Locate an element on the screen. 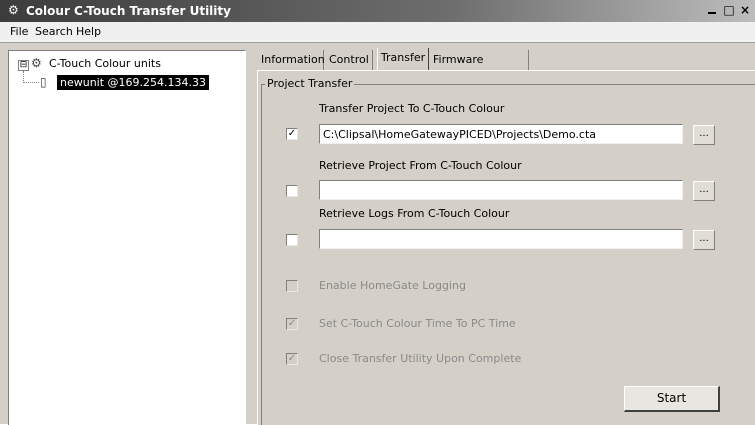  retrieve-project-path-input is located at coordinates (501, 190).